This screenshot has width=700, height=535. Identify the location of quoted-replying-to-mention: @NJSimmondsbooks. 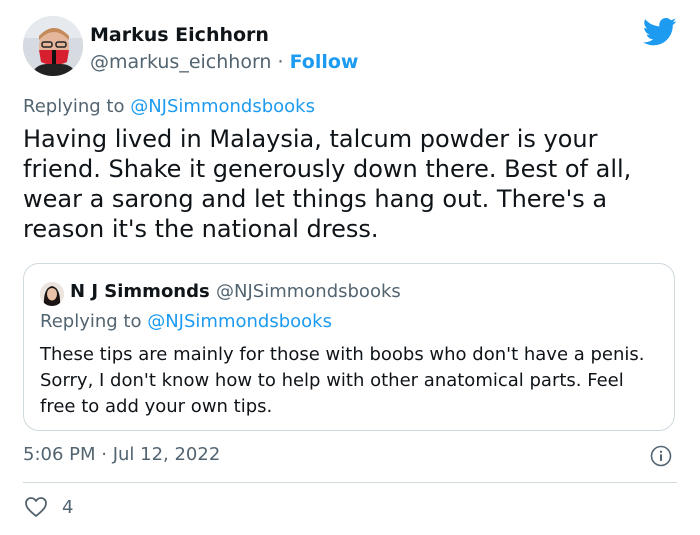
(239, 321).